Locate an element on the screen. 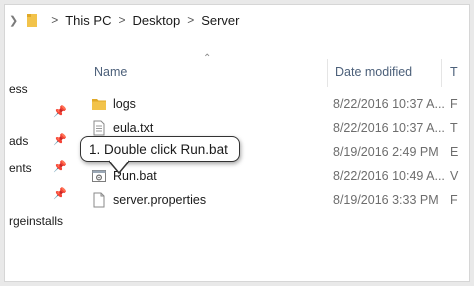  file-name: eula.txt is located at coordinates (133, 128).